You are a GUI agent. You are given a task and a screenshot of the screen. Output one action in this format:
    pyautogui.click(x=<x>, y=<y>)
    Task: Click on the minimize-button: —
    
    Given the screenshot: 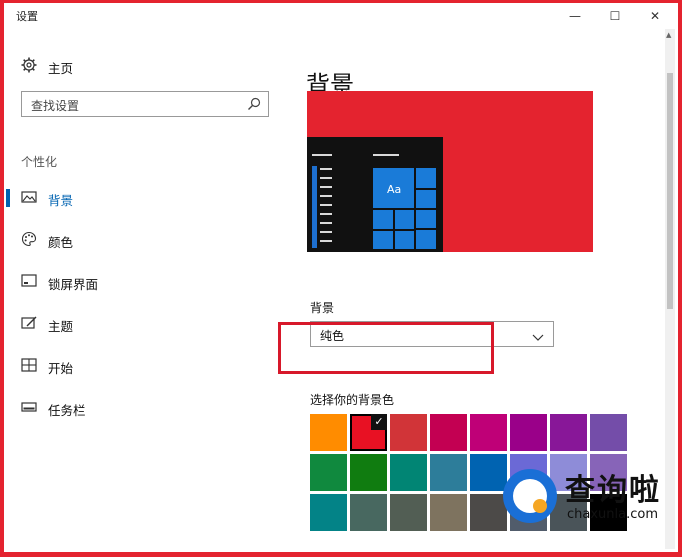 What is the action you would take?
    pyautogui.click(x=575, y=16)
    